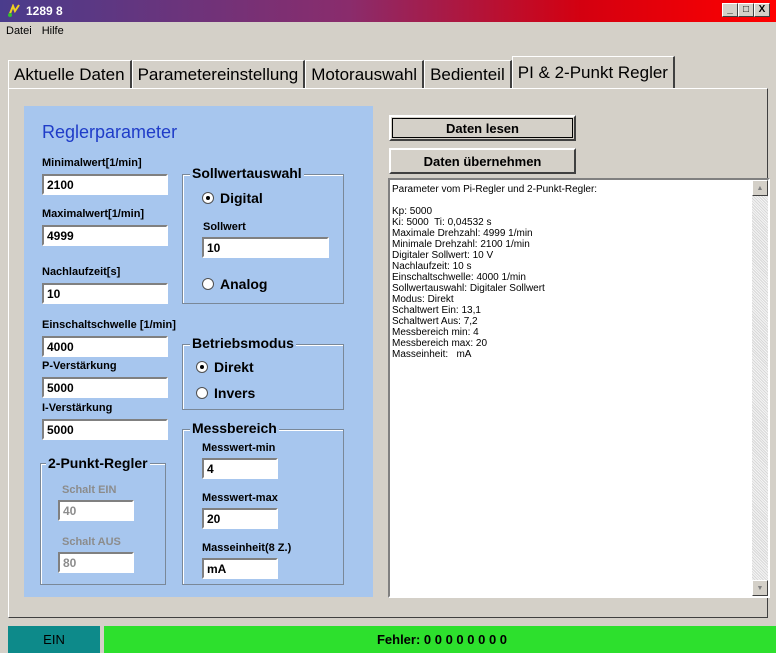 The width and height of the screenshot is (776, 653). Describe the element at coordinates (105, 184) in the screenshot. I see `minimalwert-input` at that location.